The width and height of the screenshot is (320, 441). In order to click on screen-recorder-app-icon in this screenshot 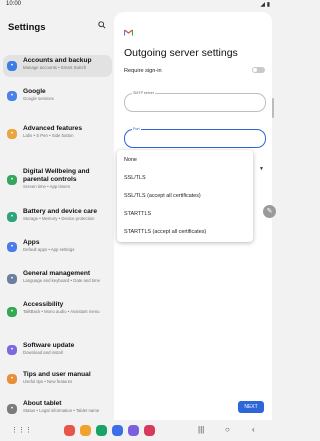, I will do `click(149, 430)`.